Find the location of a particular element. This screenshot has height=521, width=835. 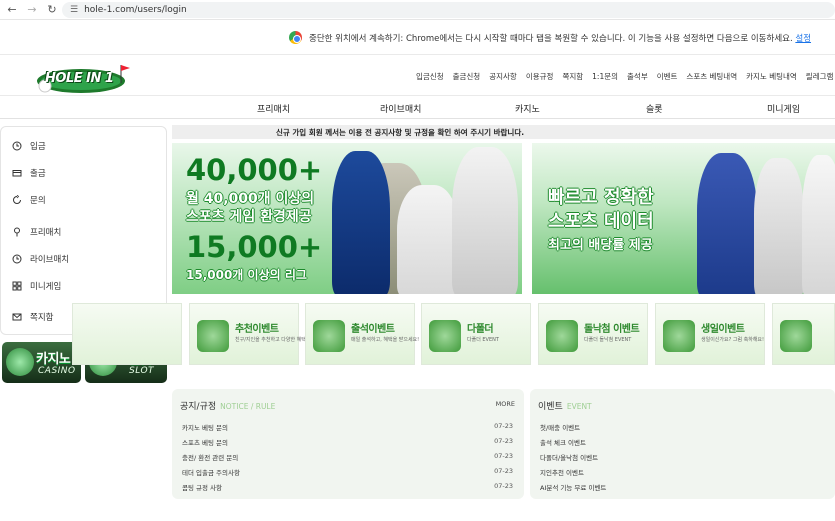

notice-settings-link: 설정 is located at coordinates (803, 39).